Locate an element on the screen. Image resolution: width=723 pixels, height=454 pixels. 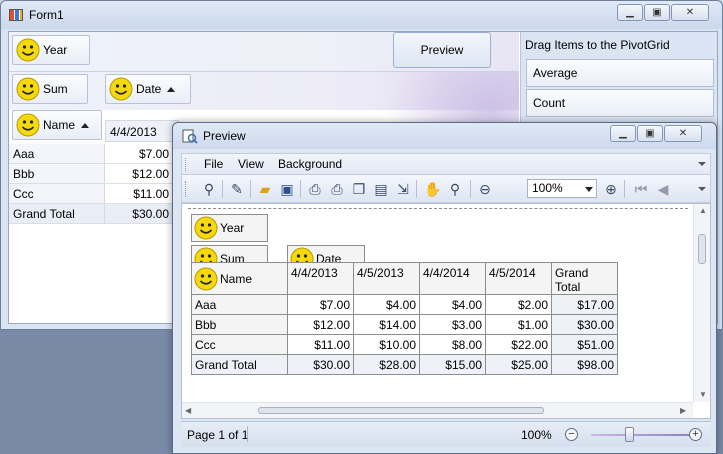
header-footer-icon: ▤ is located at coordinates (381, 189).